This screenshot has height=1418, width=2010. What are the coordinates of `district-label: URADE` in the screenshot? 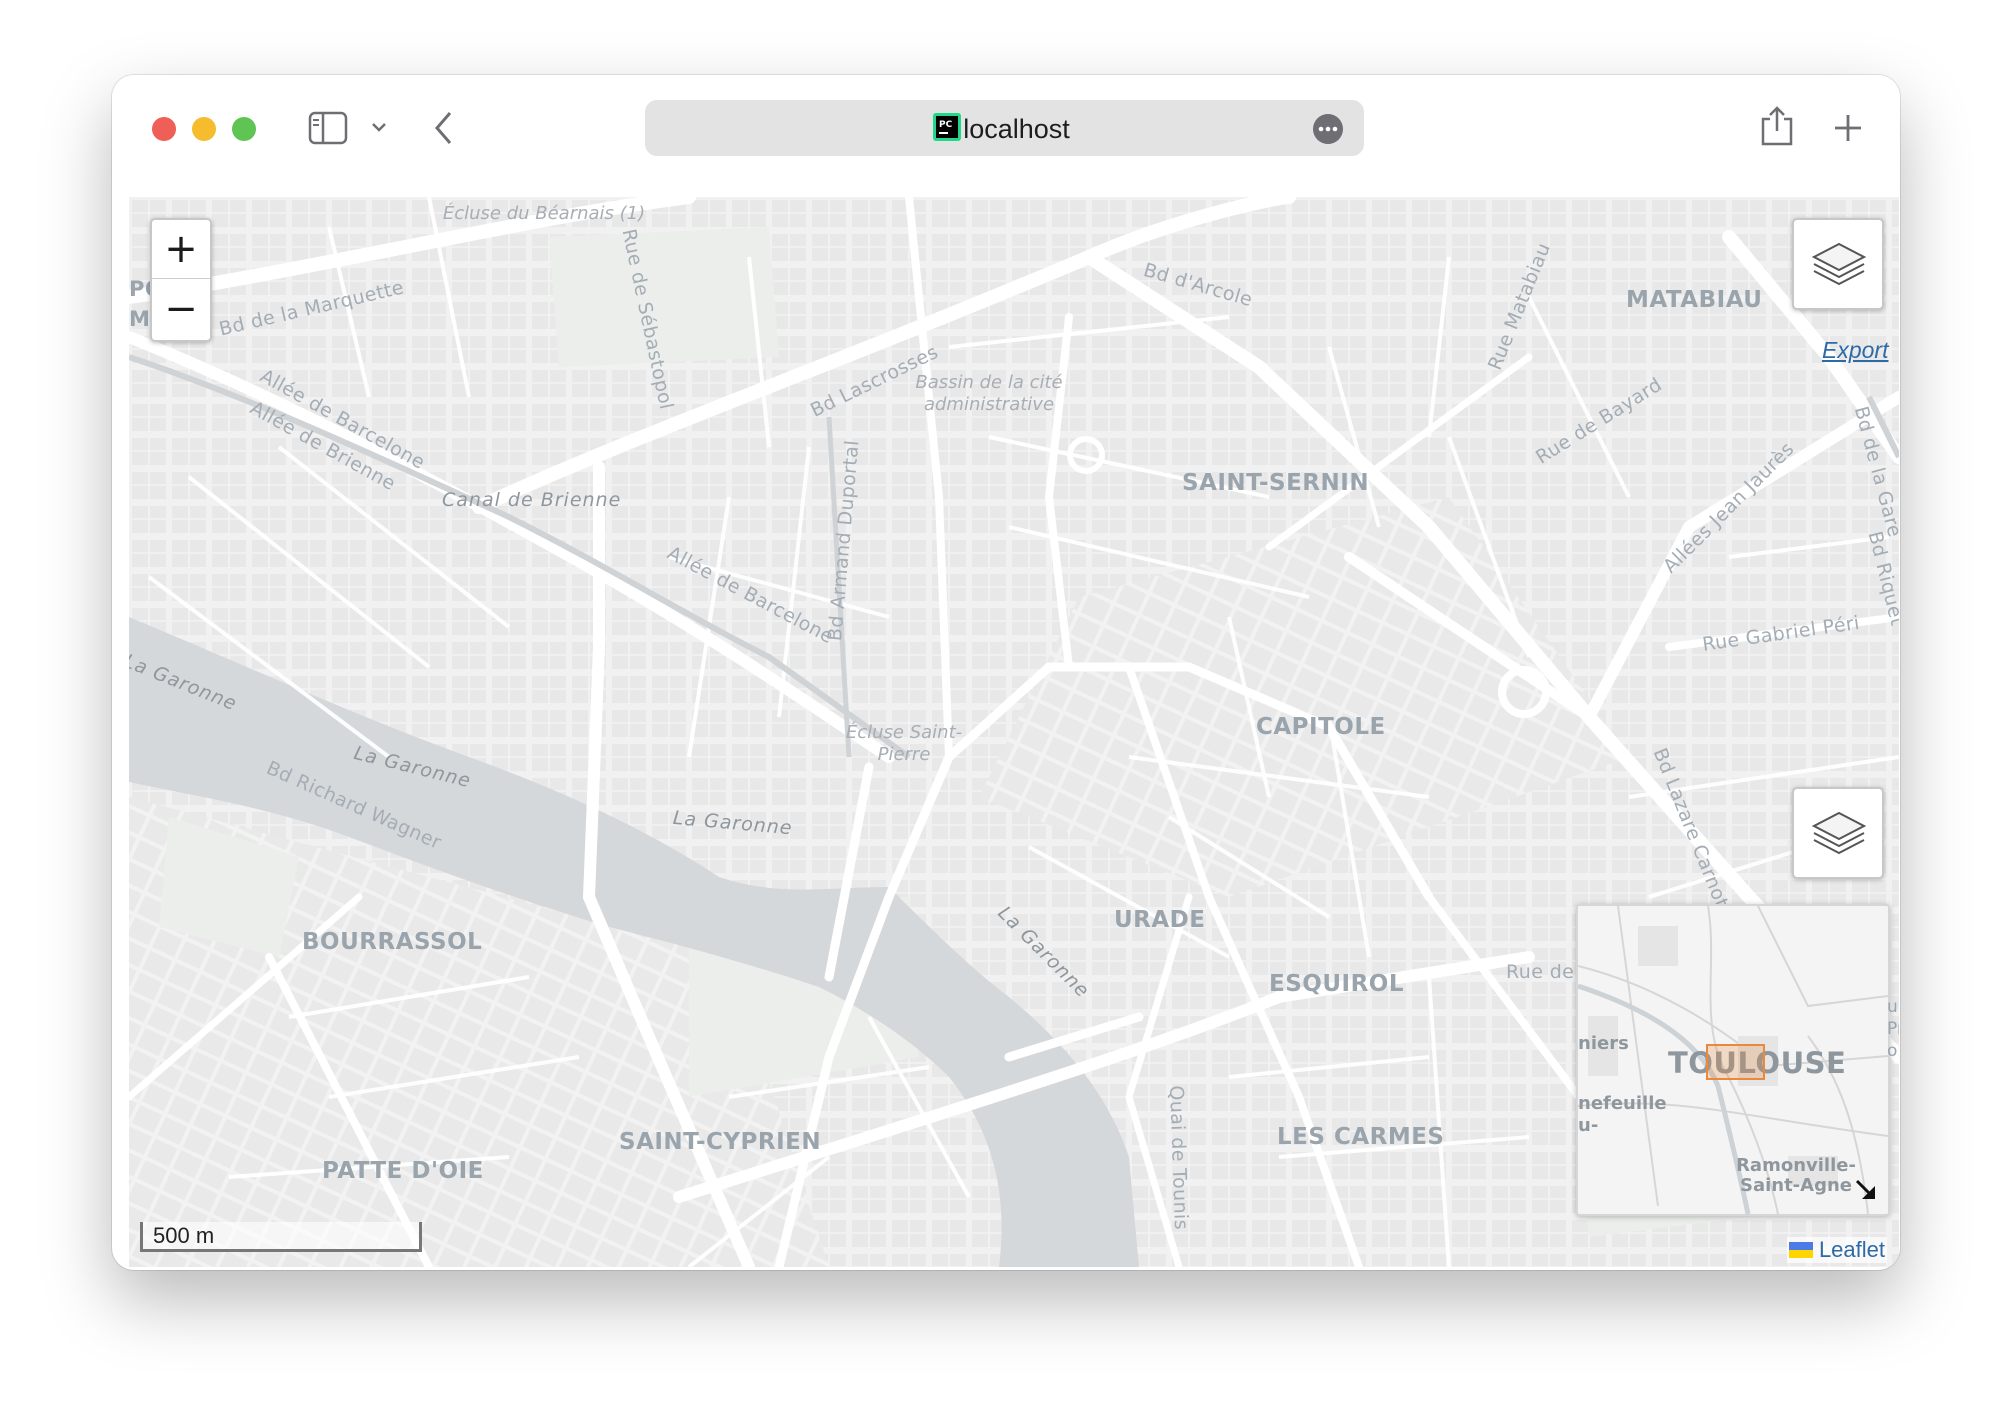 It's located at (1160, 920).